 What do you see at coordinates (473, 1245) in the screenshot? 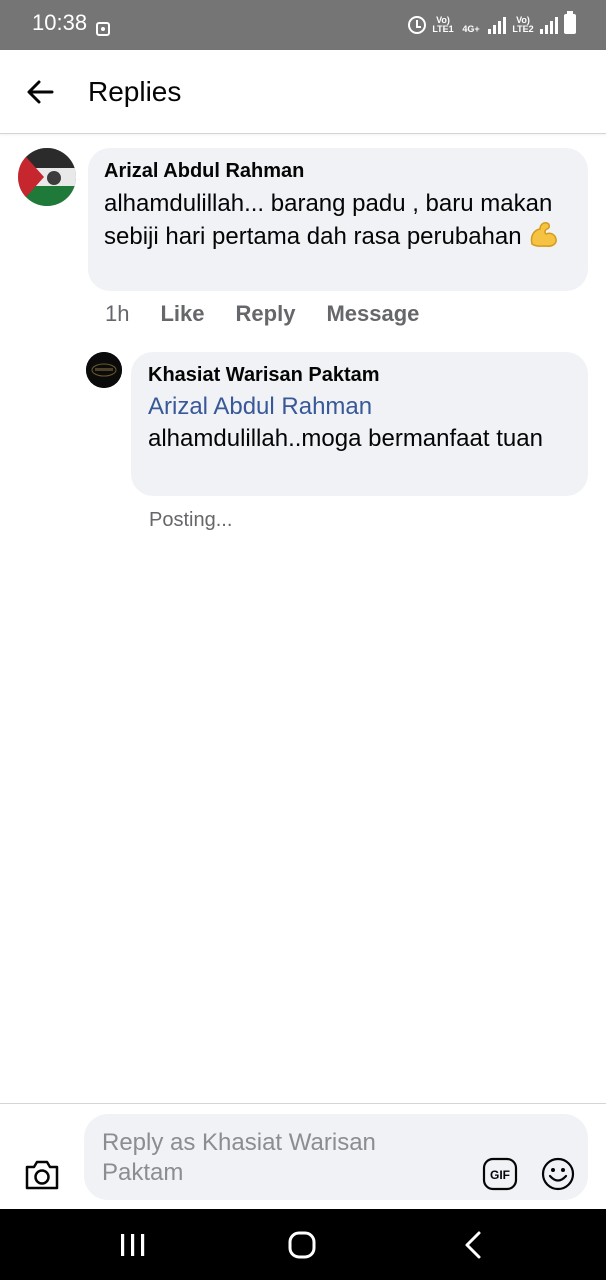
I see `back-nav-icon` at bounding box center [473, 1245].